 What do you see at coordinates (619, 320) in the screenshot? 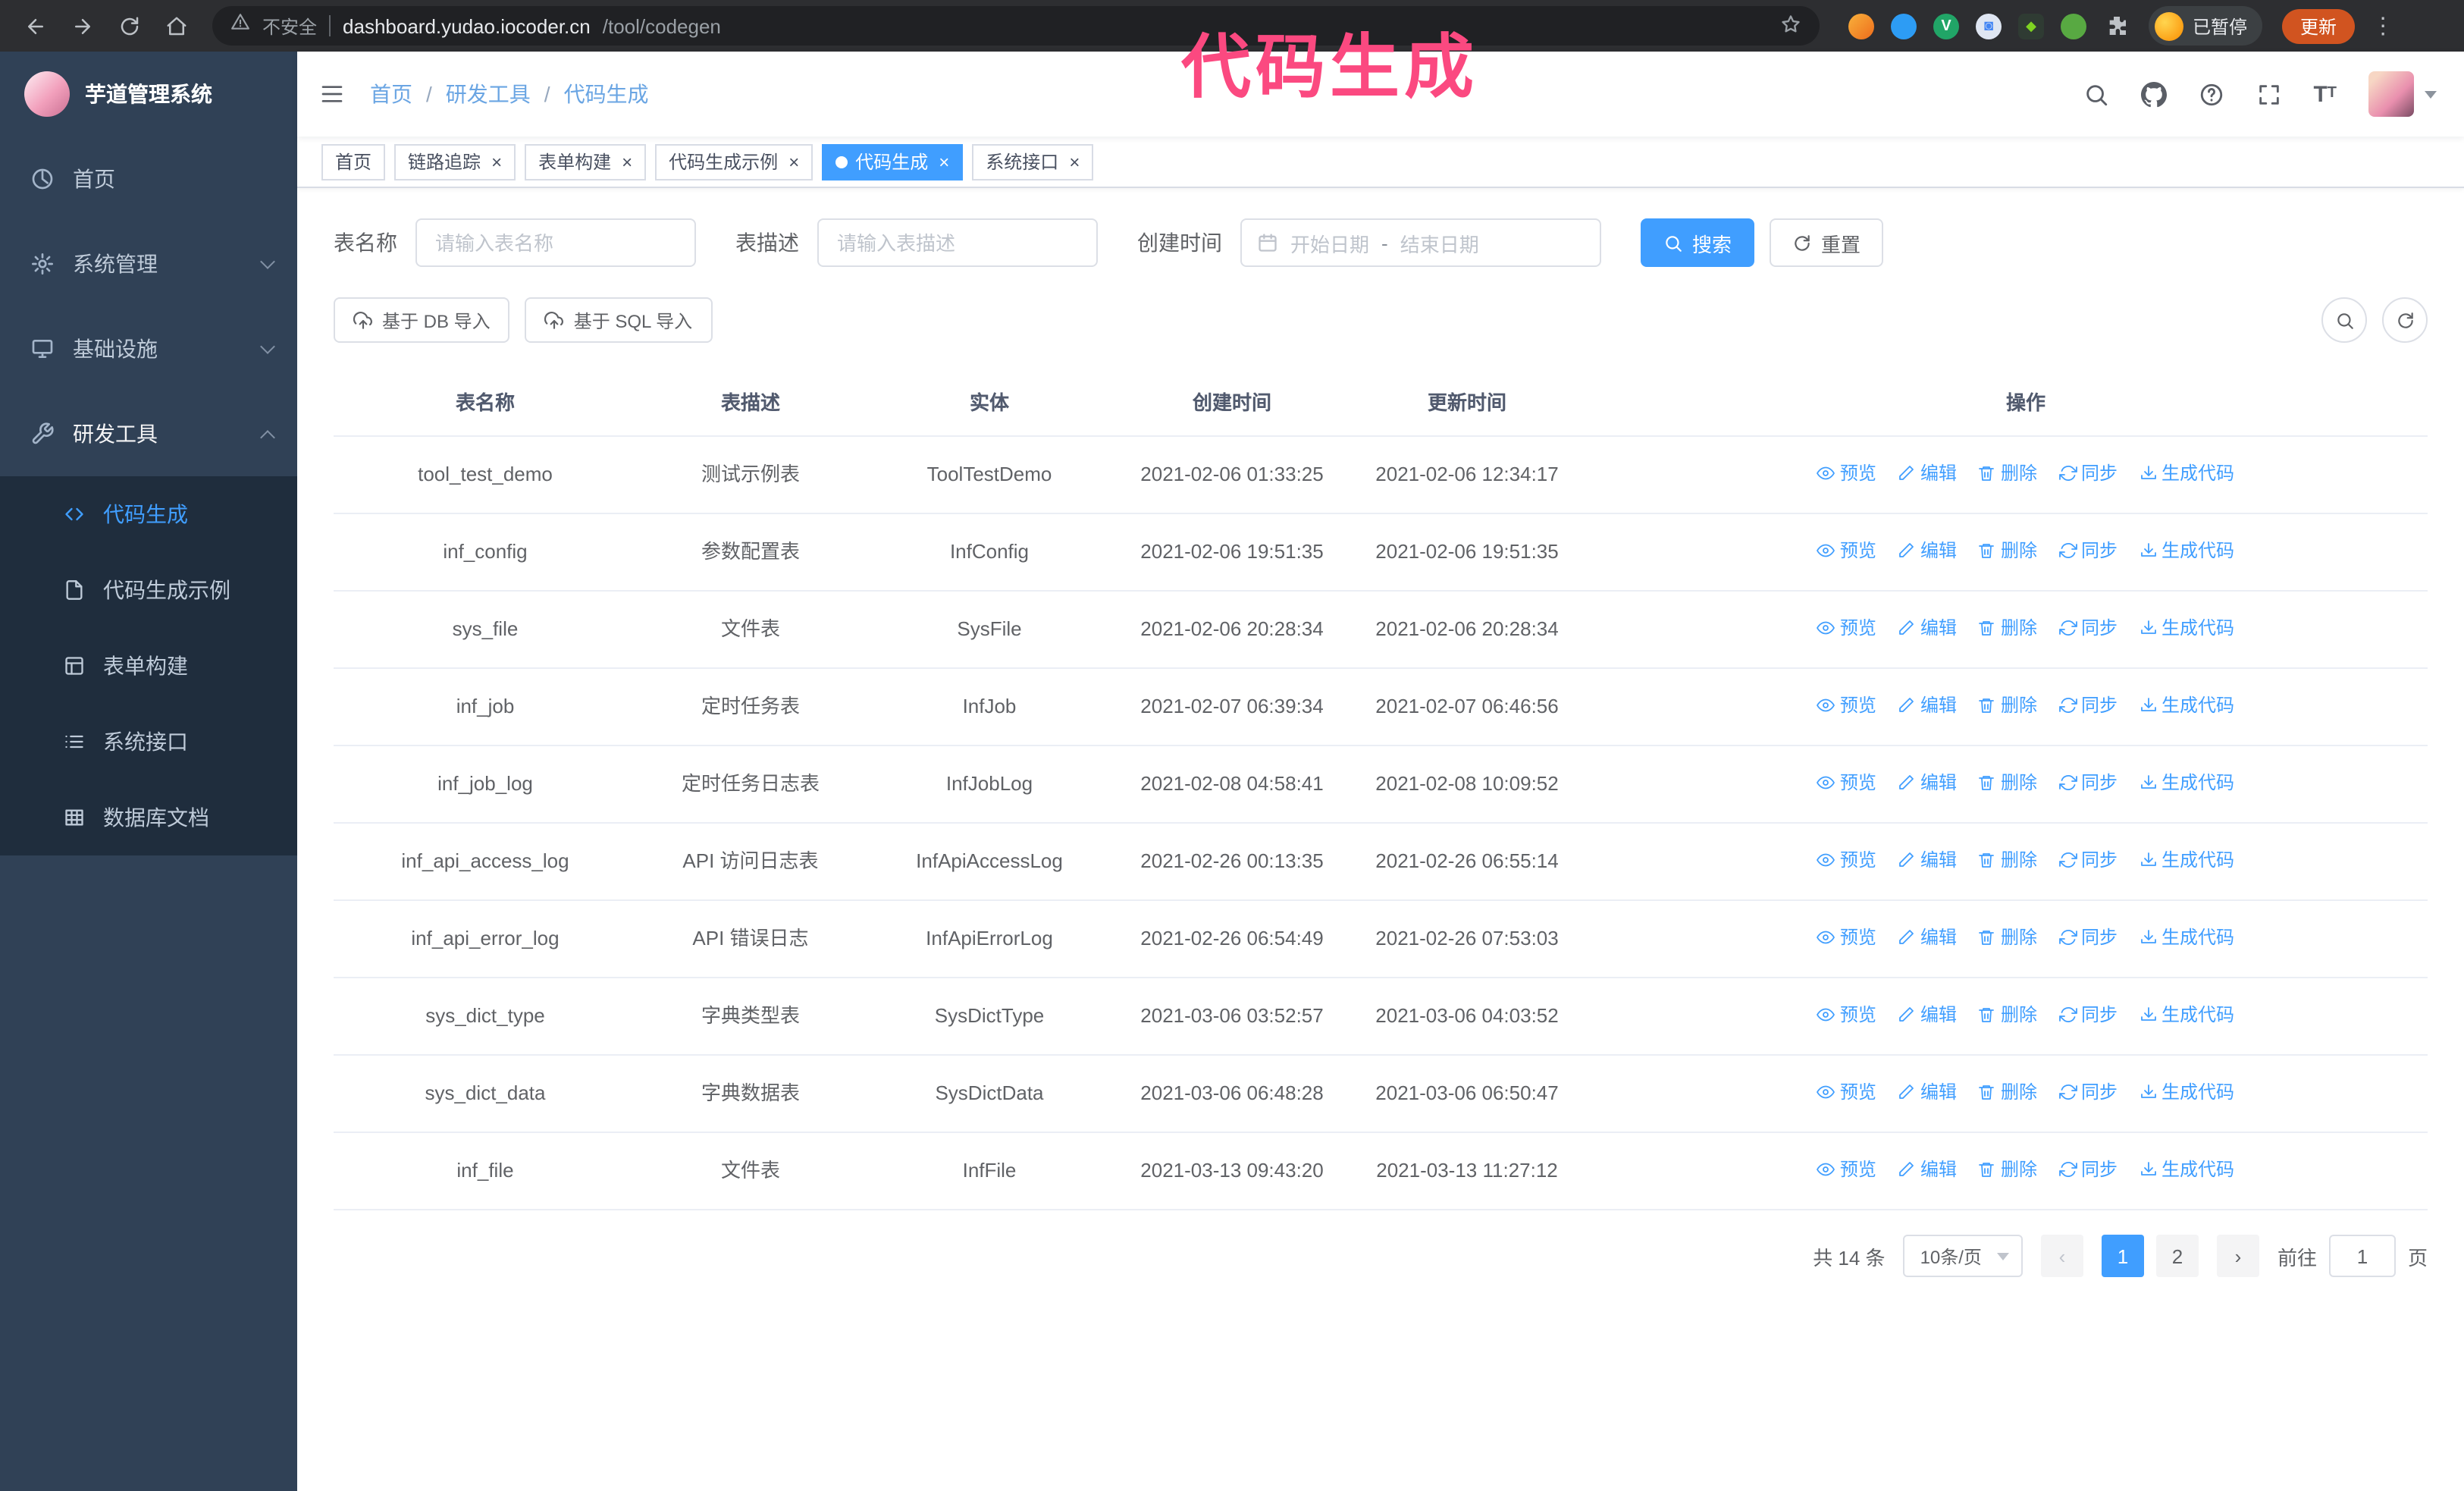
I see `import-sql-button: 基于 SQL 导入` at bounding box center [619, 320].